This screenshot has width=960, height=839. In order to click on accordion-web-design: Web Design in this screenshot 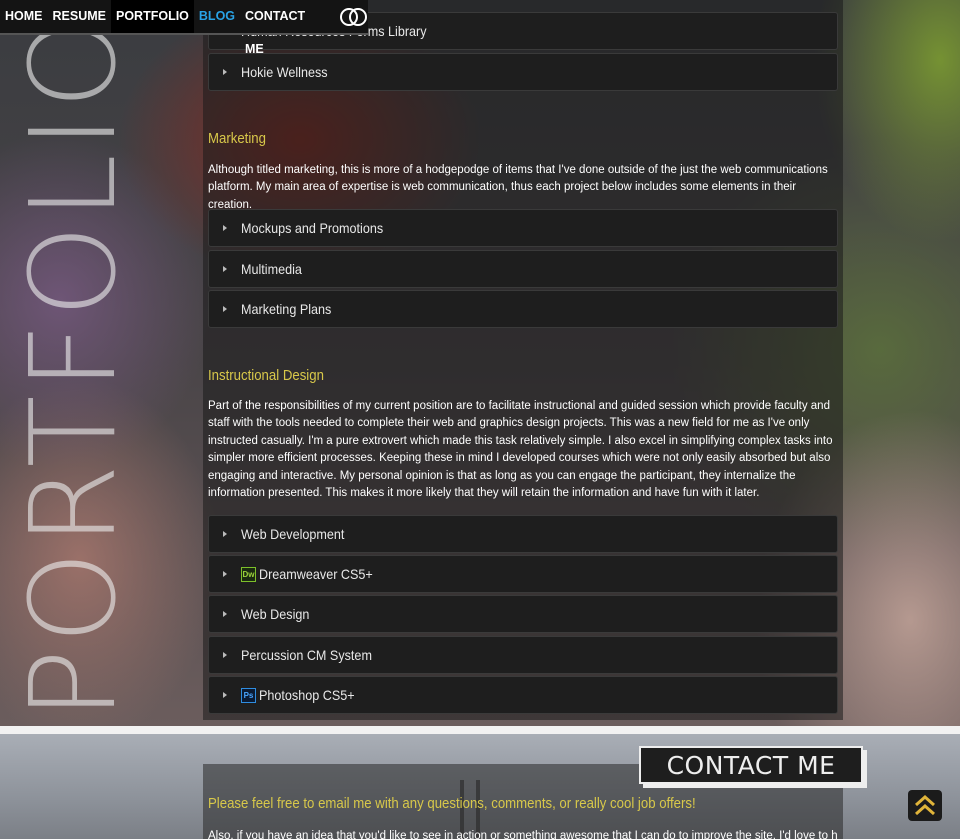, I will do `click(523, 614)`.